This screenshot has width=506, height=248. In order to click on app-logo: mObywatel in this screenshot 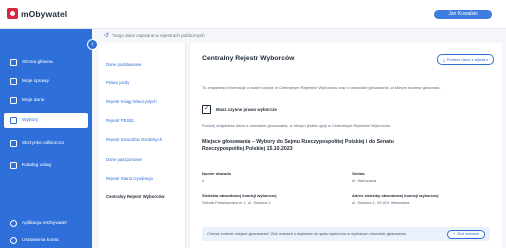, I will do `click(37, 13)`.